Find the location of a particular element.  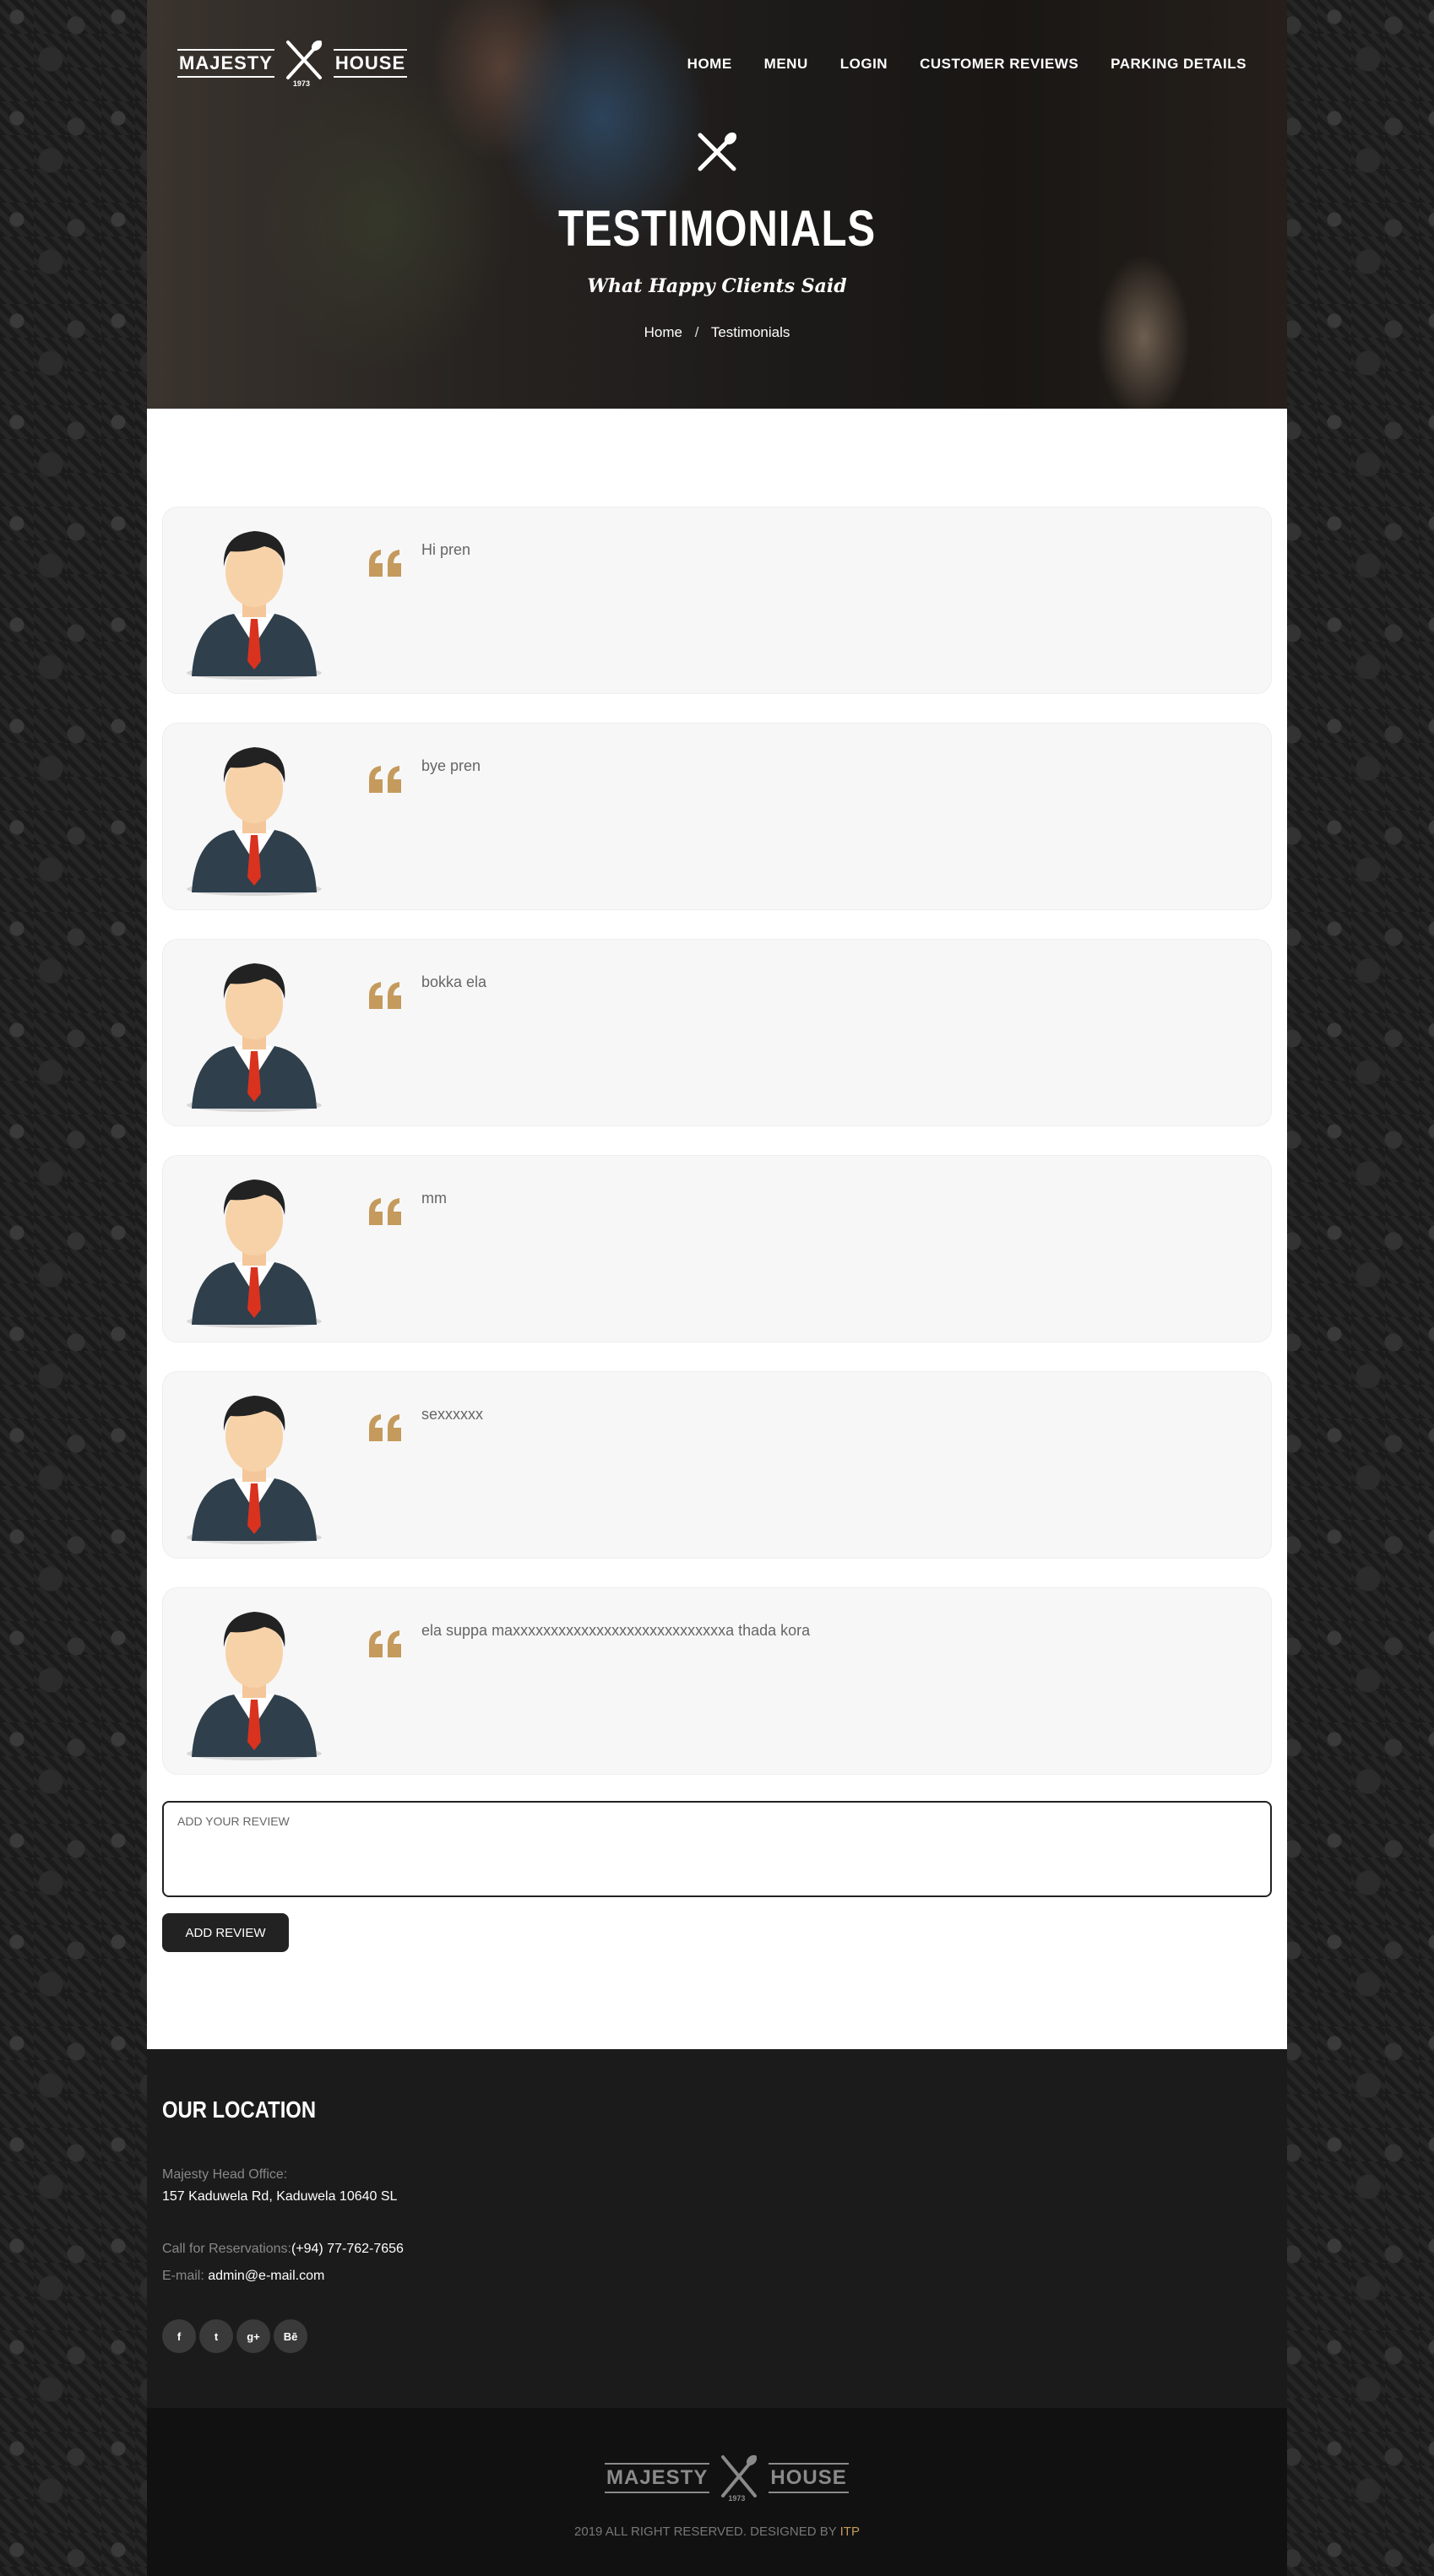

reservation-line: Call for Reservations:(+94) 77-762-7656 is located at coordinates (283, 2250).